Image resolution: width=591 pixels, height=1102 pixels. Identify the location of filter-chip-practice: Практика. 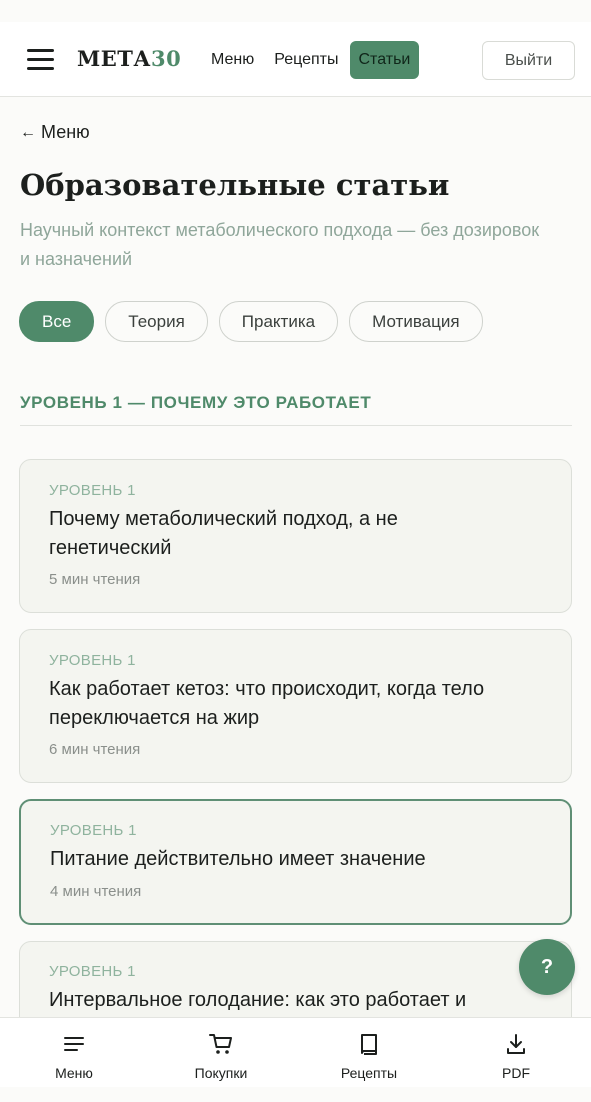
(278, 321).